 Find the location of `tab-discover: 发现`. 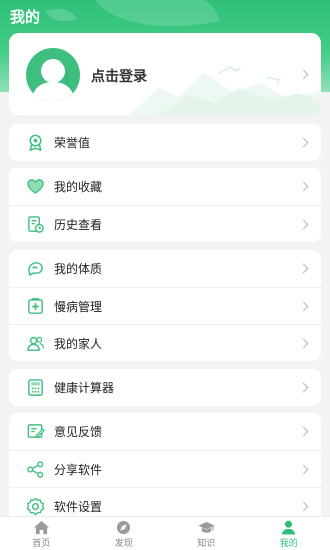

tab-discover: 发现 is located at coordinates (124, 533).